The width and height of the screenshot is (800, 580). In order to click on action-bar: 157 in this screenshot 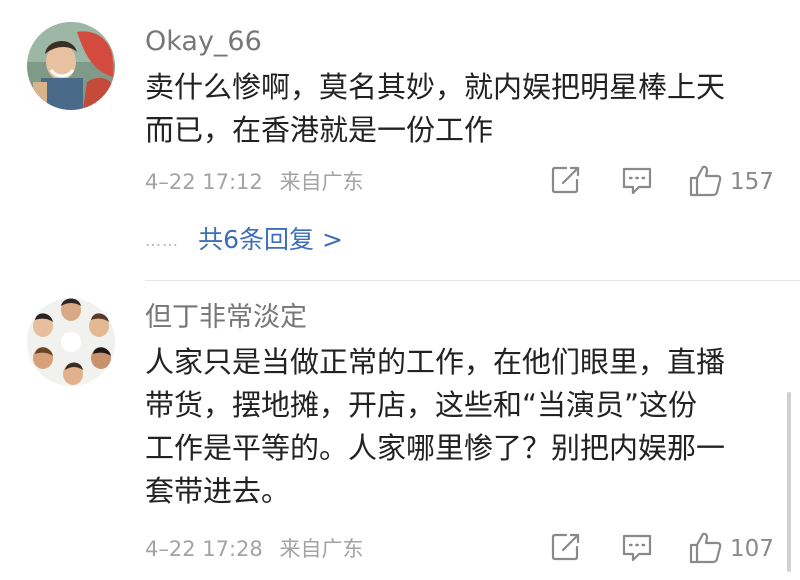, I will do `click(665, 182)`.